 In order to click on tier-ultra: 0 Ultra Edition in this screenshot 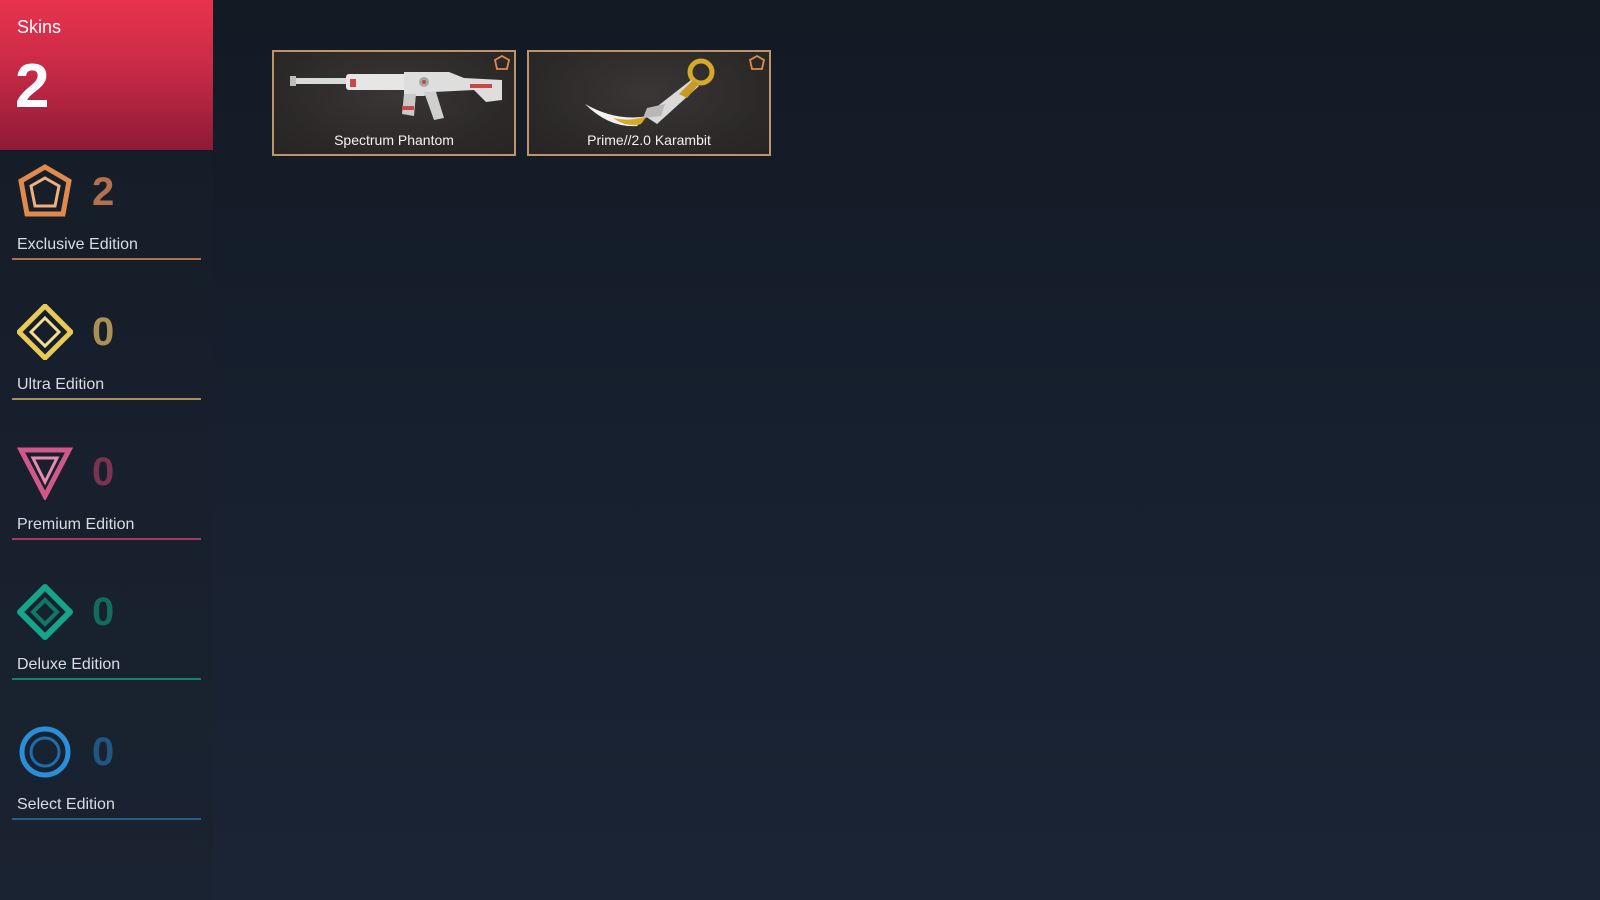, I will do `click(106, 359)`.